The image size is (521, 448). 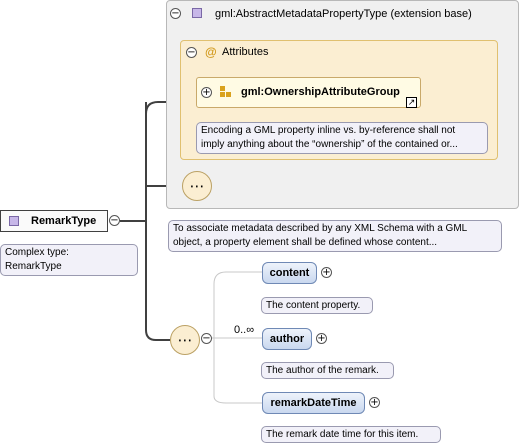 I want to click on sequence-cardinality: 0..∞, so click(x=244, y=330).